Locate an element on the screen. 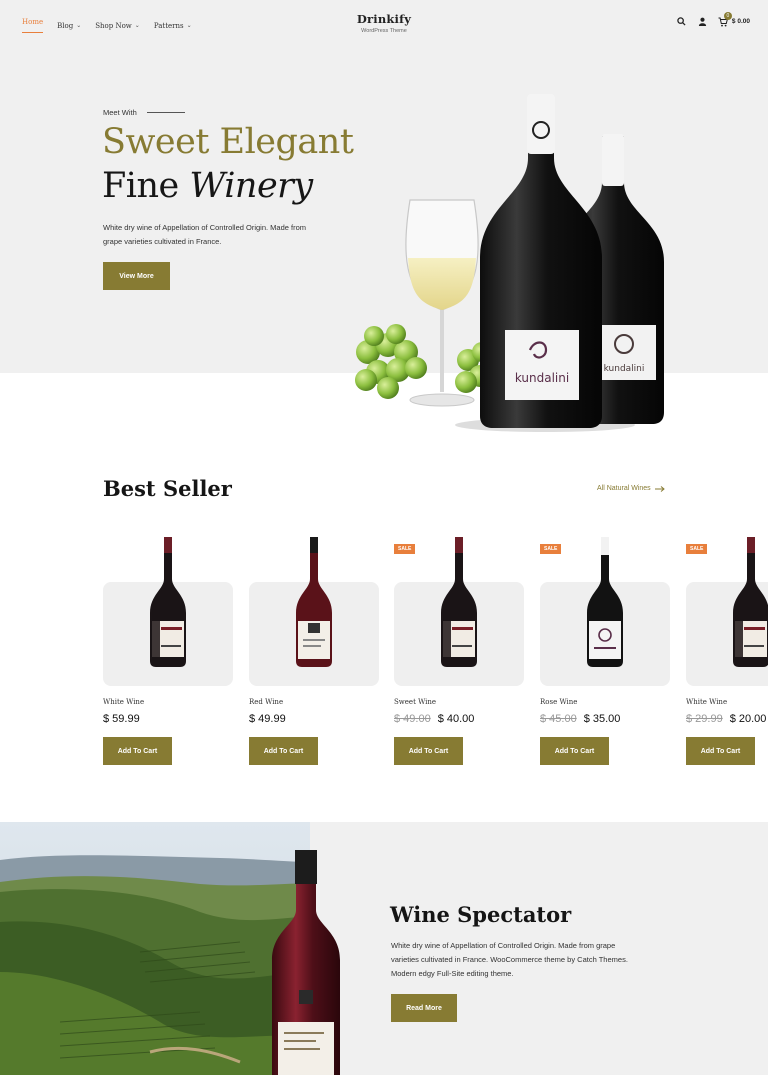  old-price: $ 49.00 is located at coordinates (412, 719).